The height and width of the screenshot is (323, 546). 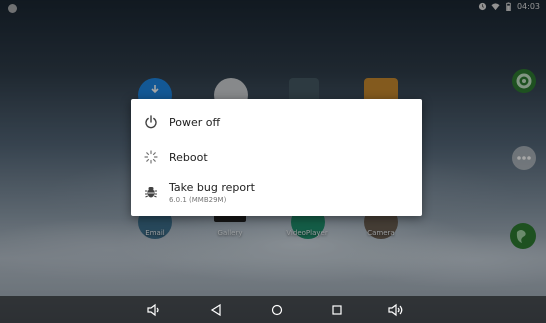 What do you see at coordinates (151, 157) in the screenshot?
I see `reboot-spinner-icon` at bounding box center [151, 157].